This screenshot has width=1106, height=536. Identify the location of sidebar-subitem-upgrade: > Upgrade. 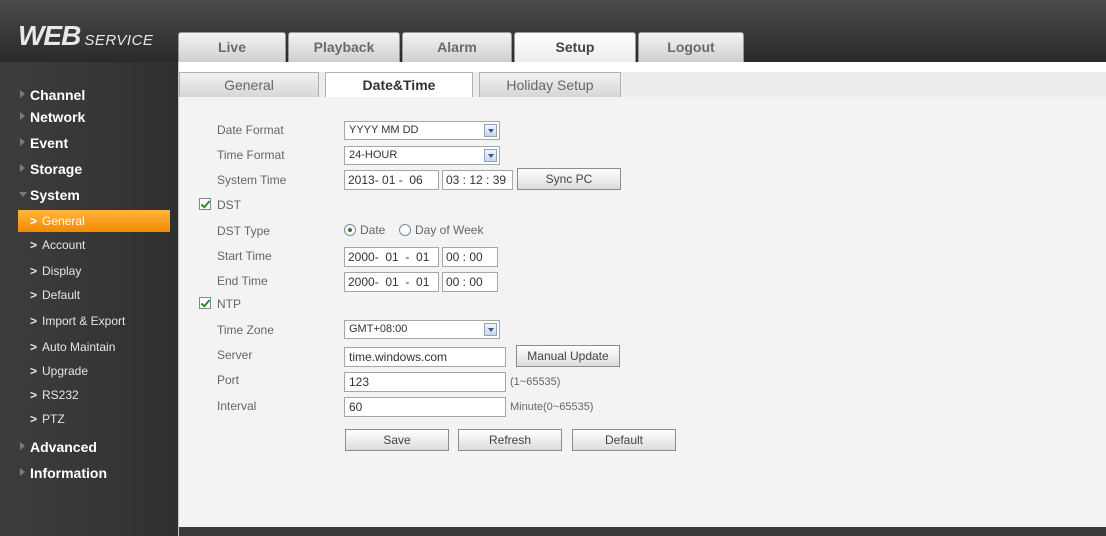
(94, 371).